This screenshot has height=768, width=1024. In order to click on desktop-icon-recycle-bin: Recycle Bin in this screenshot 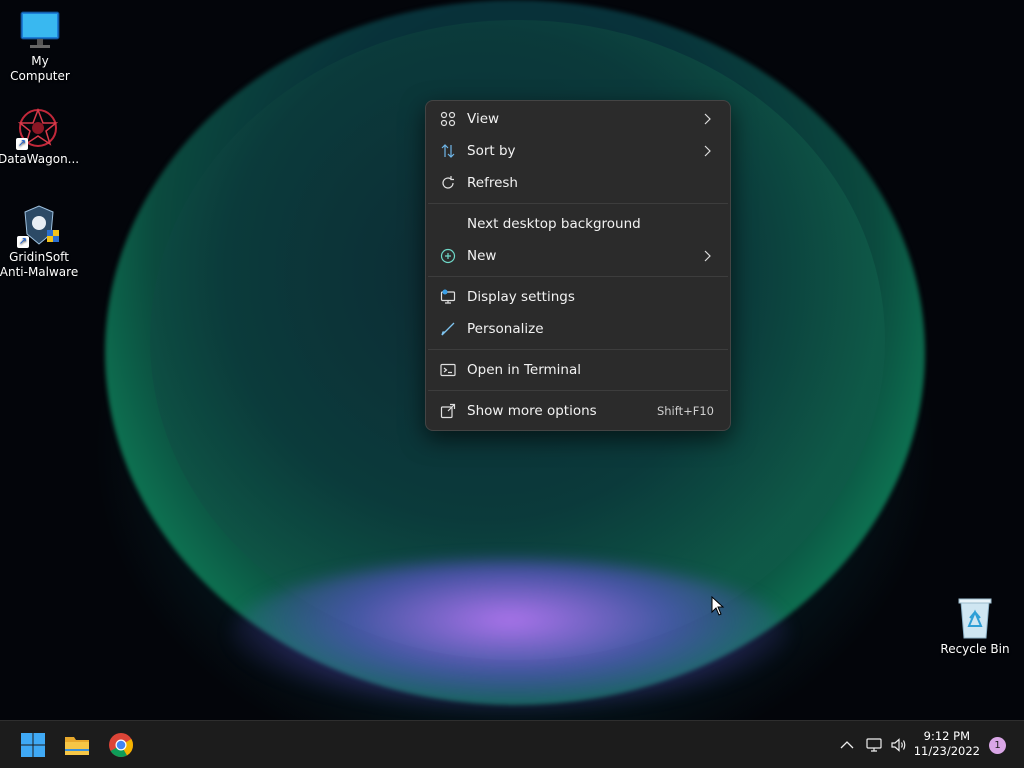, I will do `click(975, 626)`.